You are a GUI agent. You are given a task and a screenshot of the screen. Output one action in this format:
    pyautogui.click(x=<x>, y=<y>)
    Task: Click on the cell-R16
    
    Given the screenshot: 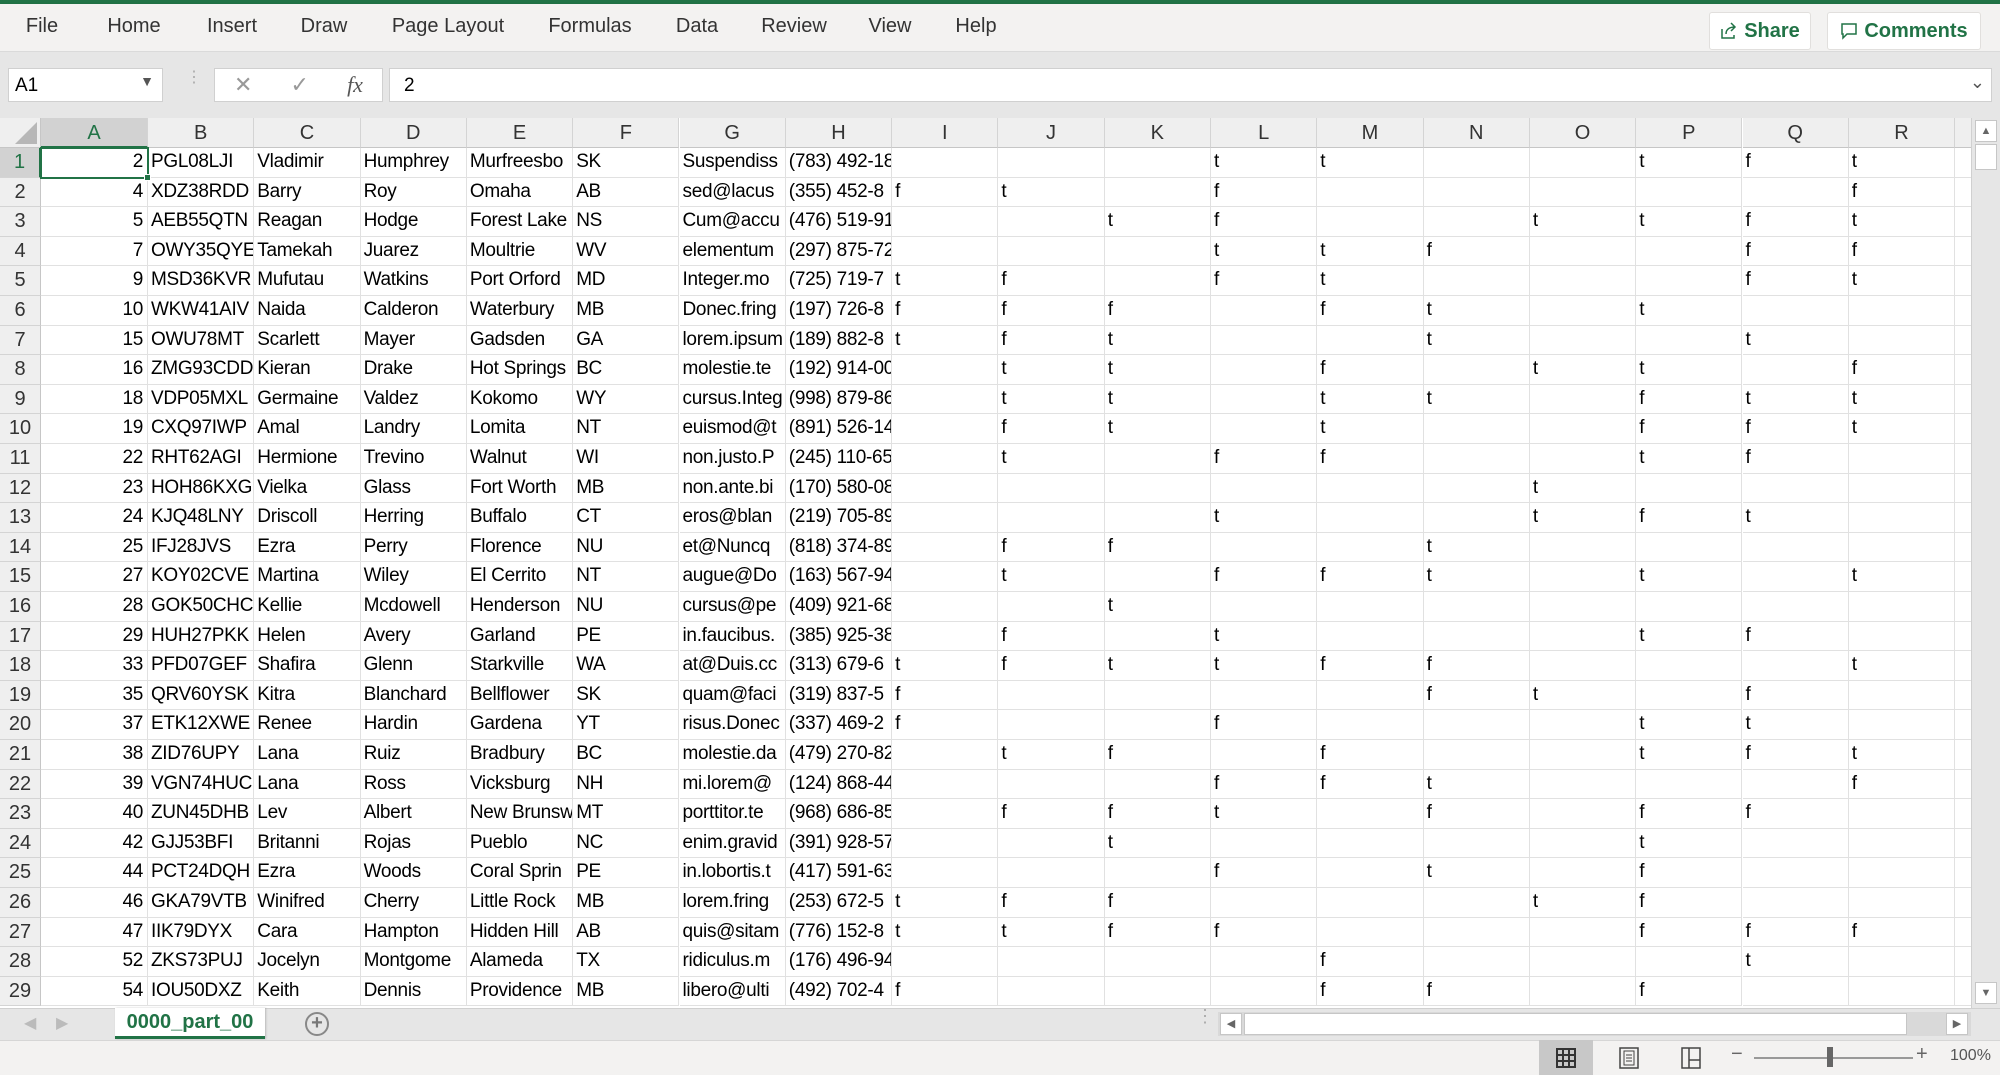 What is the action you would take?
    pyautogui.click(x=1902, y=607)
    